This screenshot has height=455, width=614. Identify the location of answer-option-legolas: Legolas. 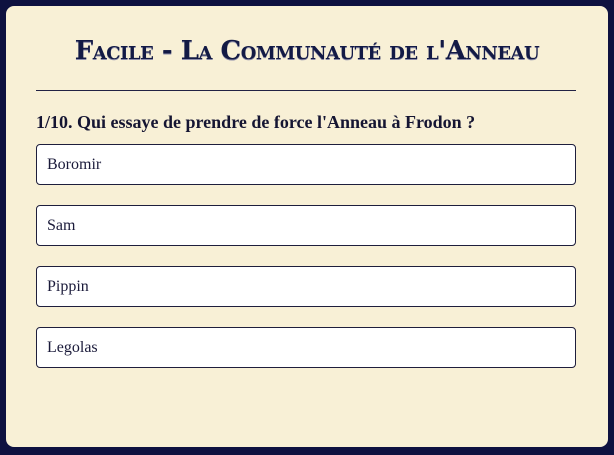
(306, 347).